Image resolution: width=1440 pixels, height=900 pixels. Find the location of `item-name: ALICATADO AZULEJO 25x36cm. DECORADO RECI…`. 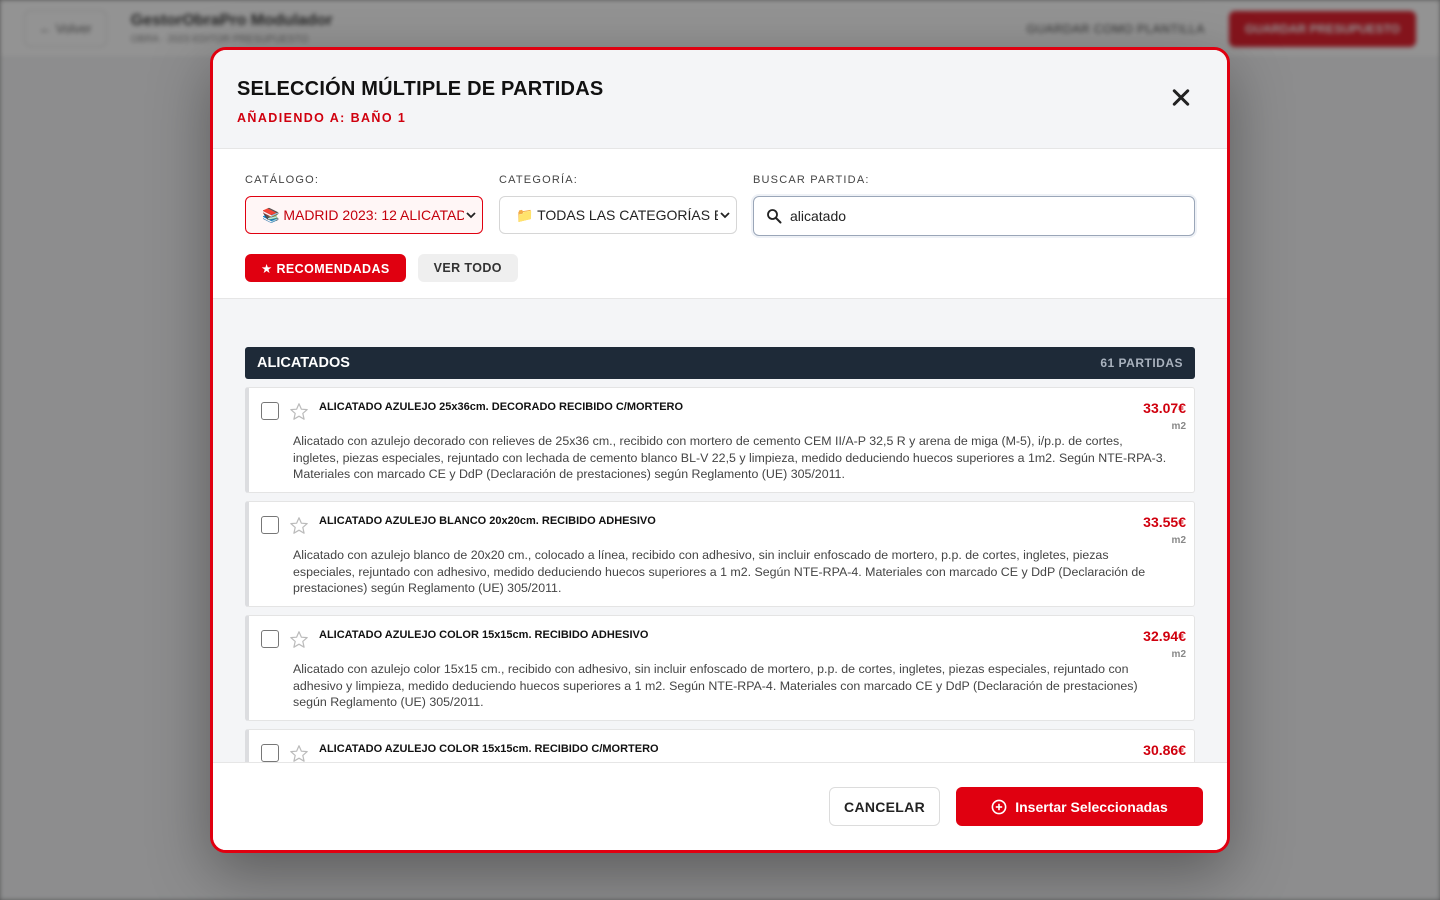

item-name: ALICATADO AZULEJO 25x36cm. DECORADO RECI… is located at coordinates (501, 407).